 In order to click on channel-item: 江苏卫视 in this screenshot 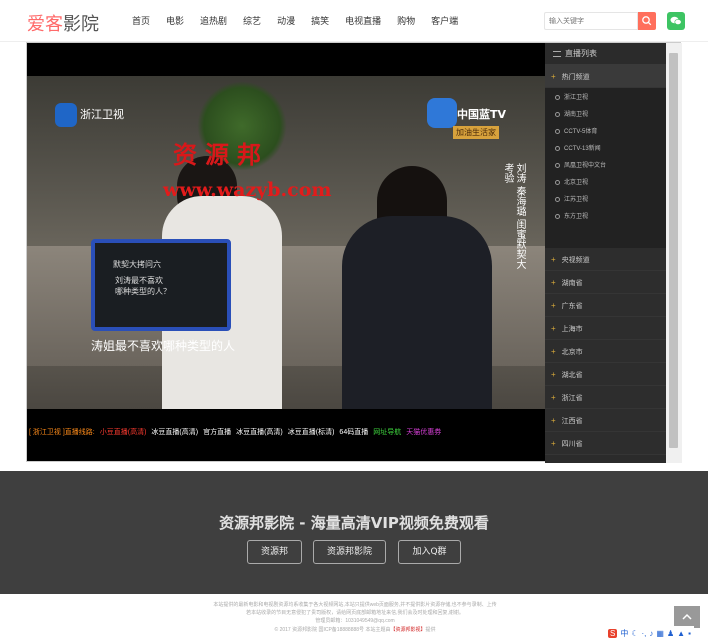, I will do `click(613, 200)`.